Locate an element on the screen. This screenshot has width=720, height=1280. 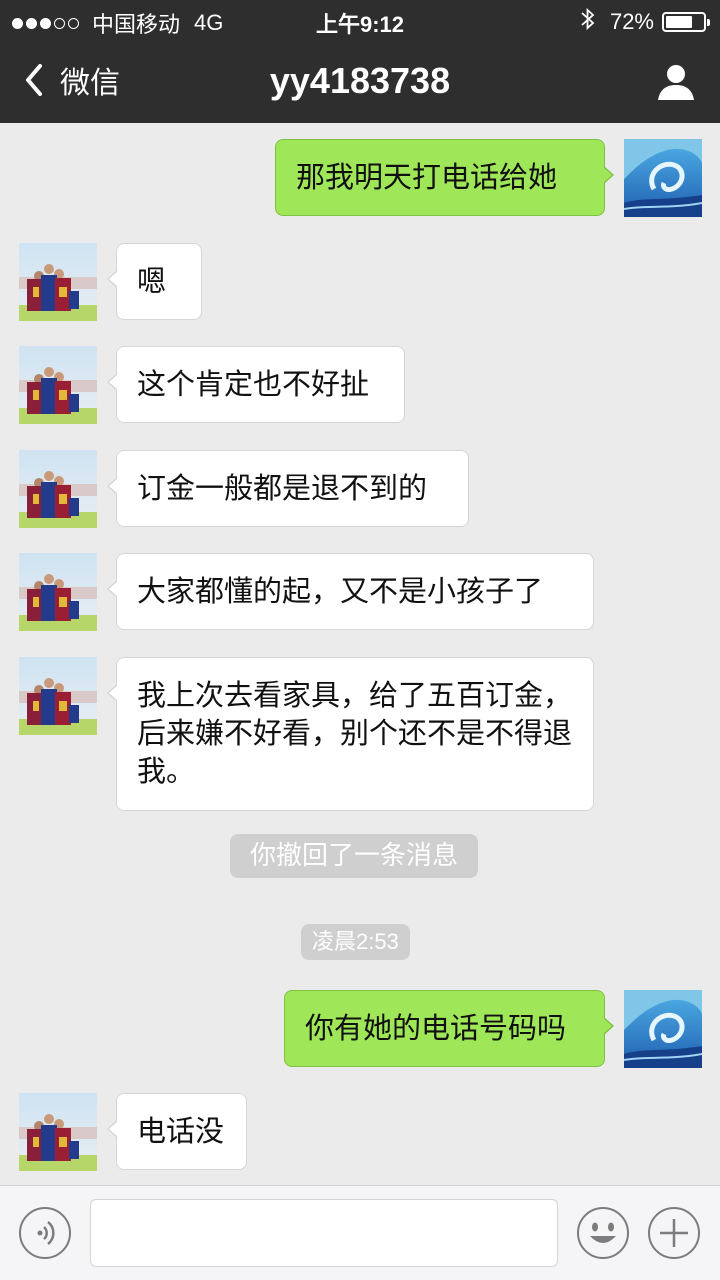
status-bar: 中国移动 4G 上午9:12 72% is located at coordinates (360, 20).